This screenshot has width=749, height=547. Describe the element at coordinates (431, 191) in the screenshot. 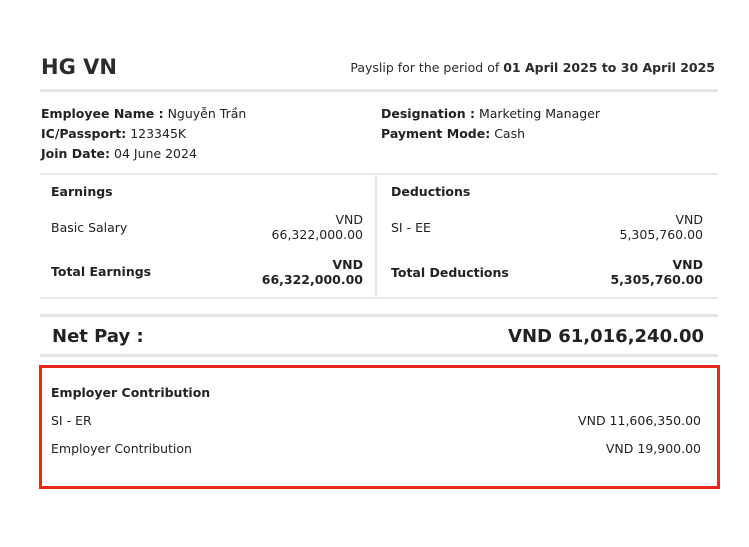

I see `deductions-heading: Deductions` at that location.